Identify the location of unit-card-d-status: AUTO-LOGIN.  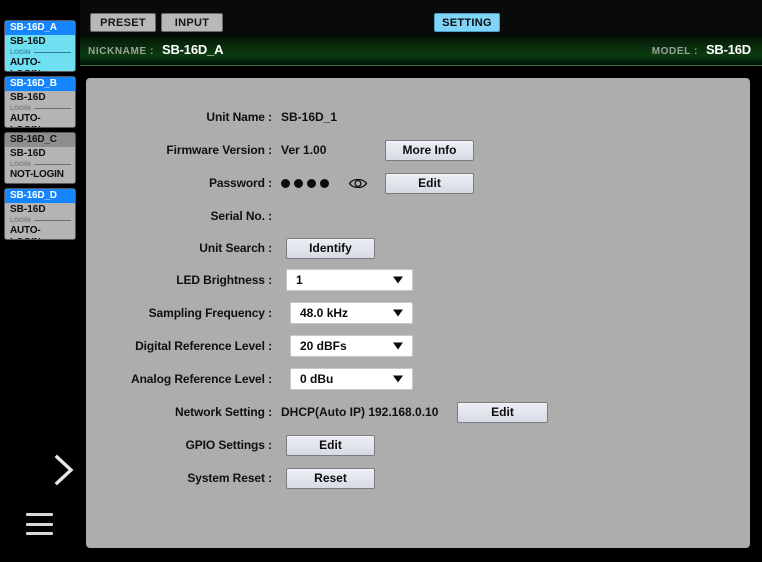
(25, 232).